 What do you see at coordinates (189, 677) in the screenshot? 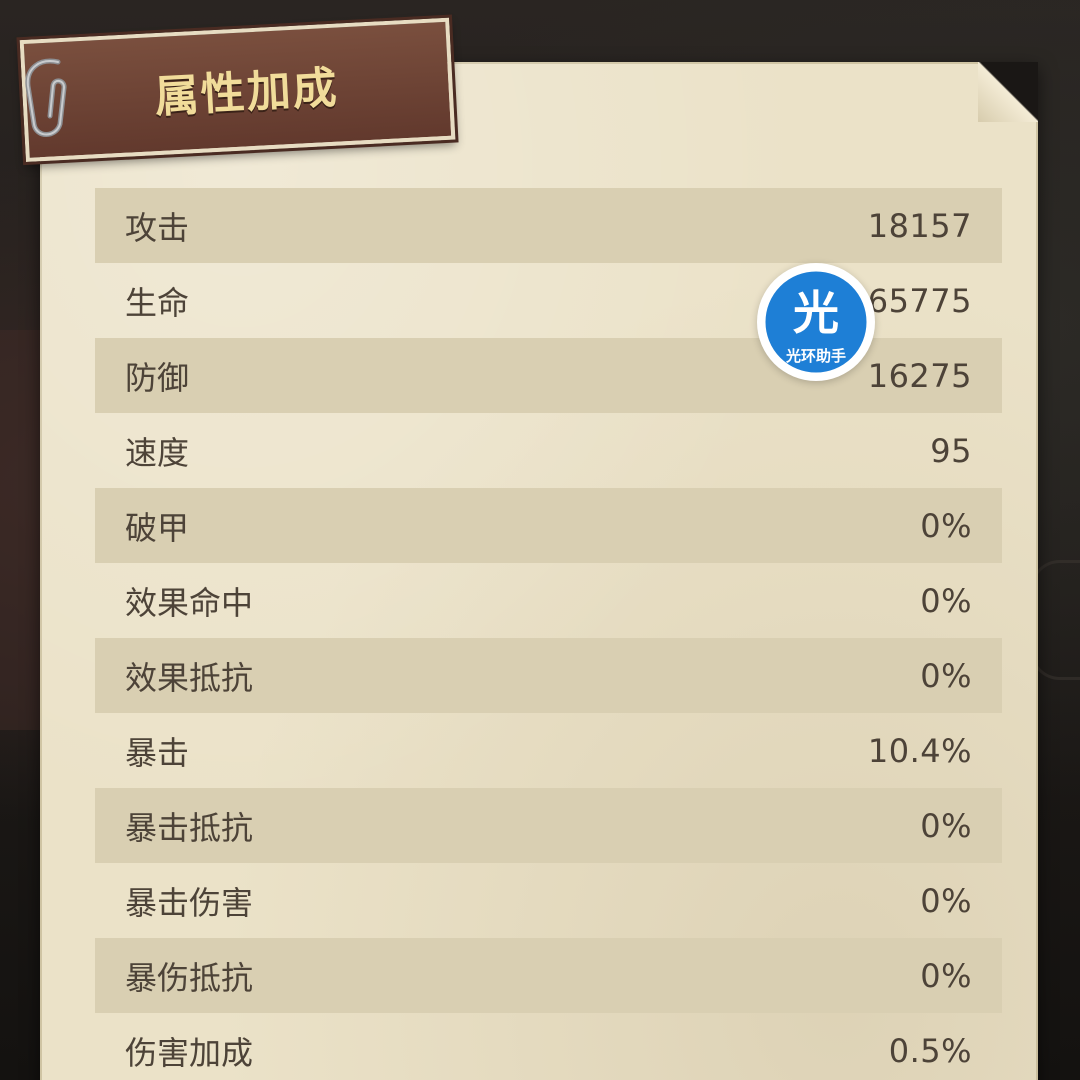
I see `stat-label: 效果抵抗` at bounding box center [189, 677].